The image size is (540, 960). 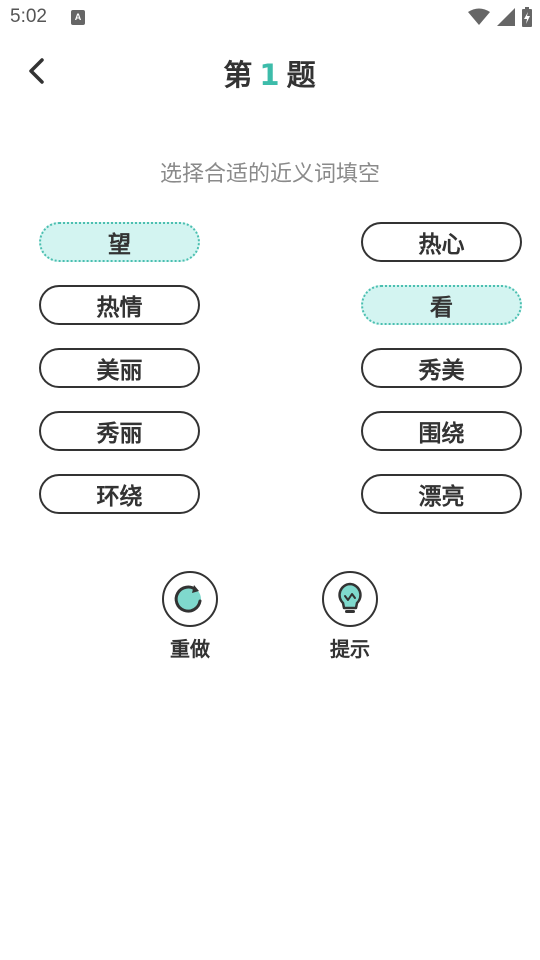 What do you see at coordinates (190, 649) in the screenshot?
I see `redo-label: 重做` at bounding box center [190, 649].